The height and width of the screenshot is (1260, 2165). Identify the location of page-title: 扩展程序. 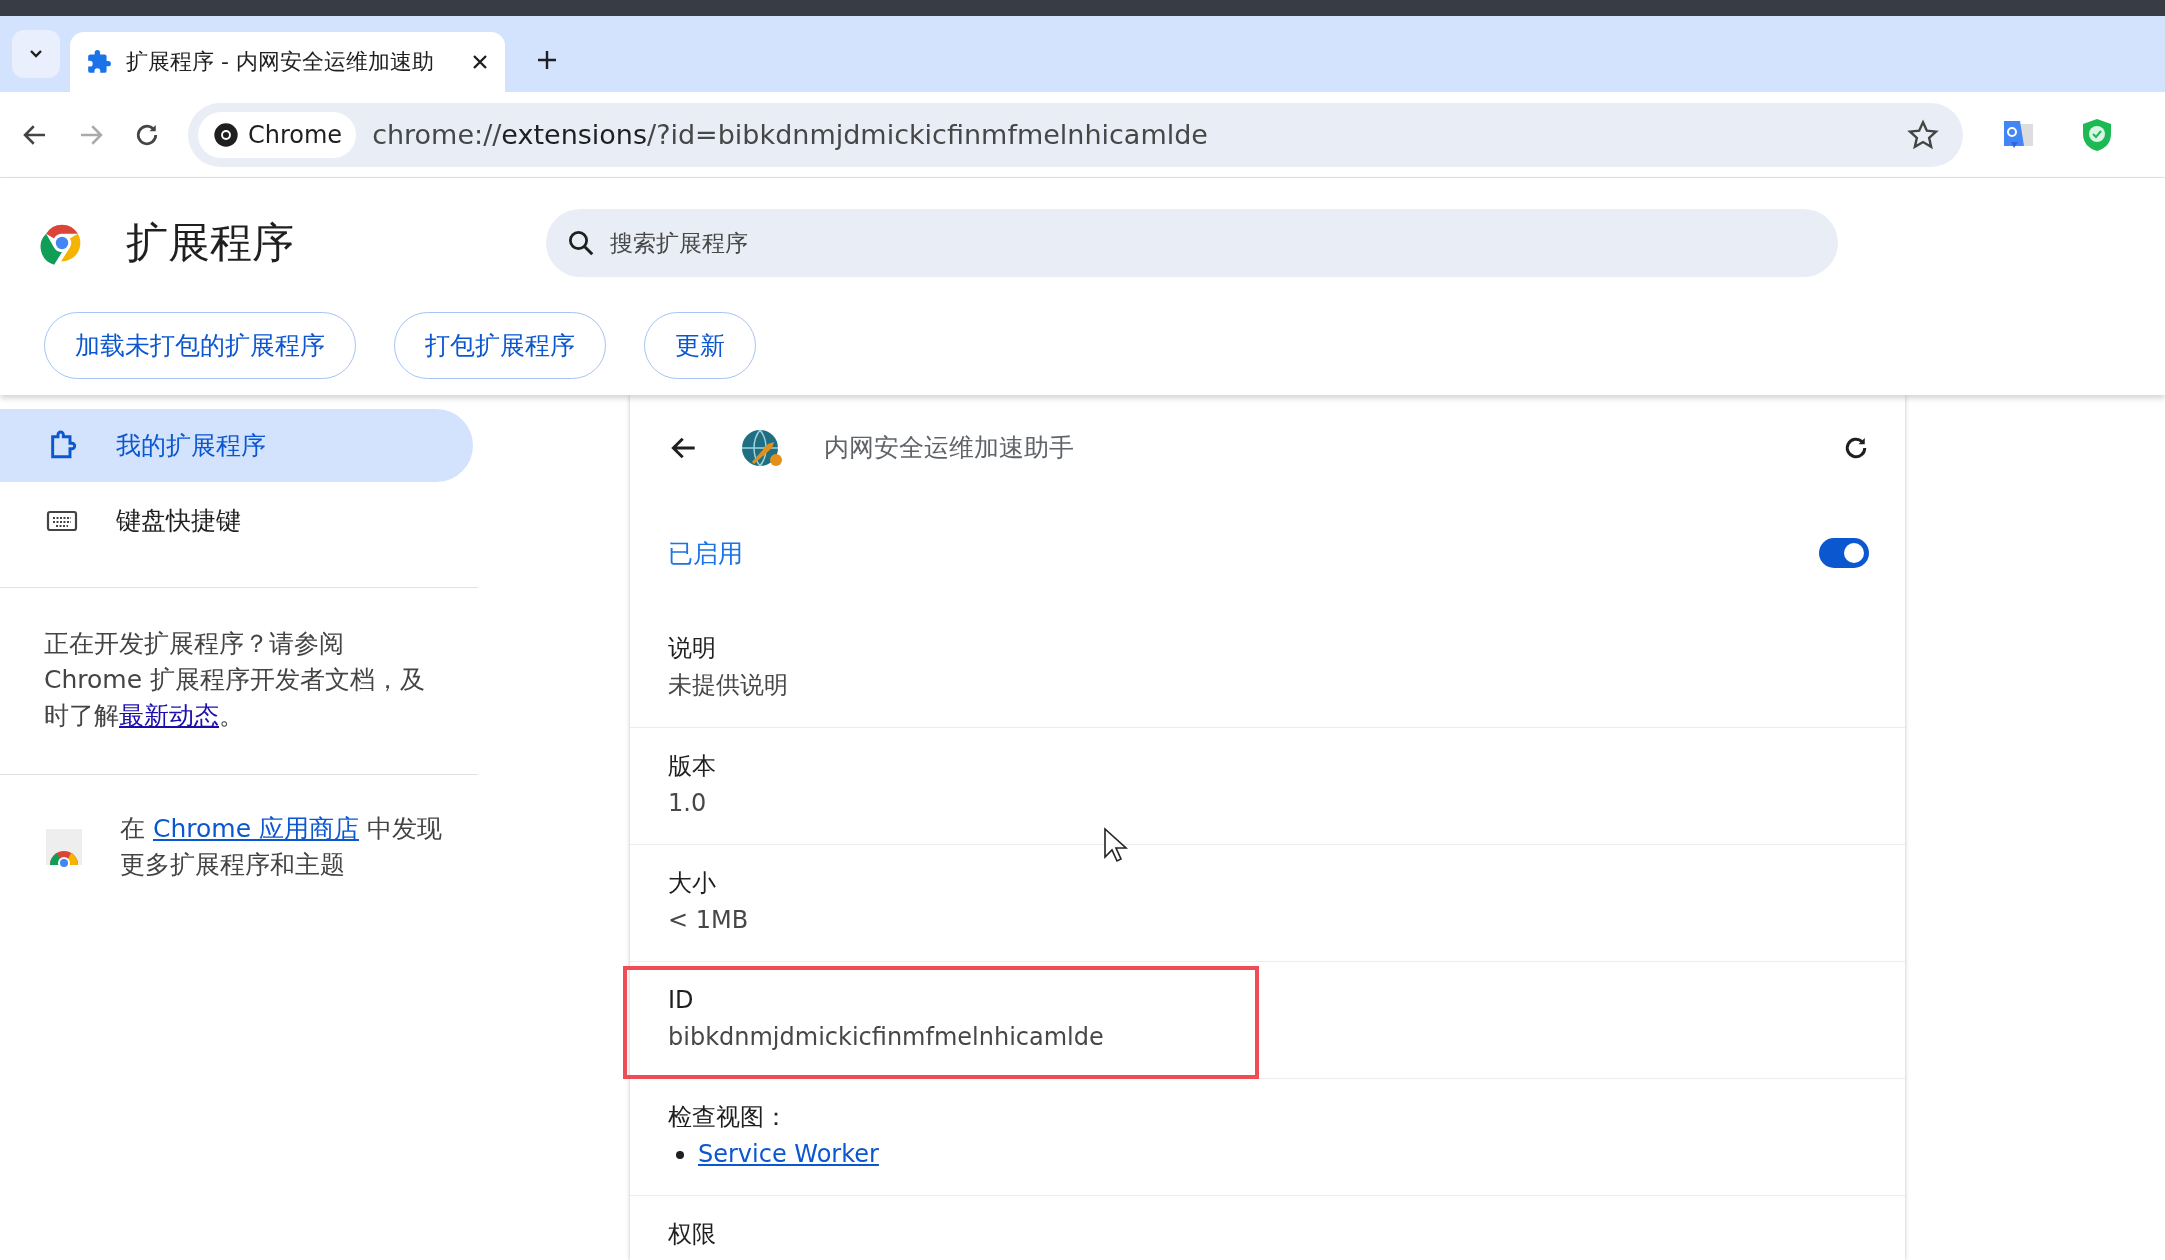
(210, 243).